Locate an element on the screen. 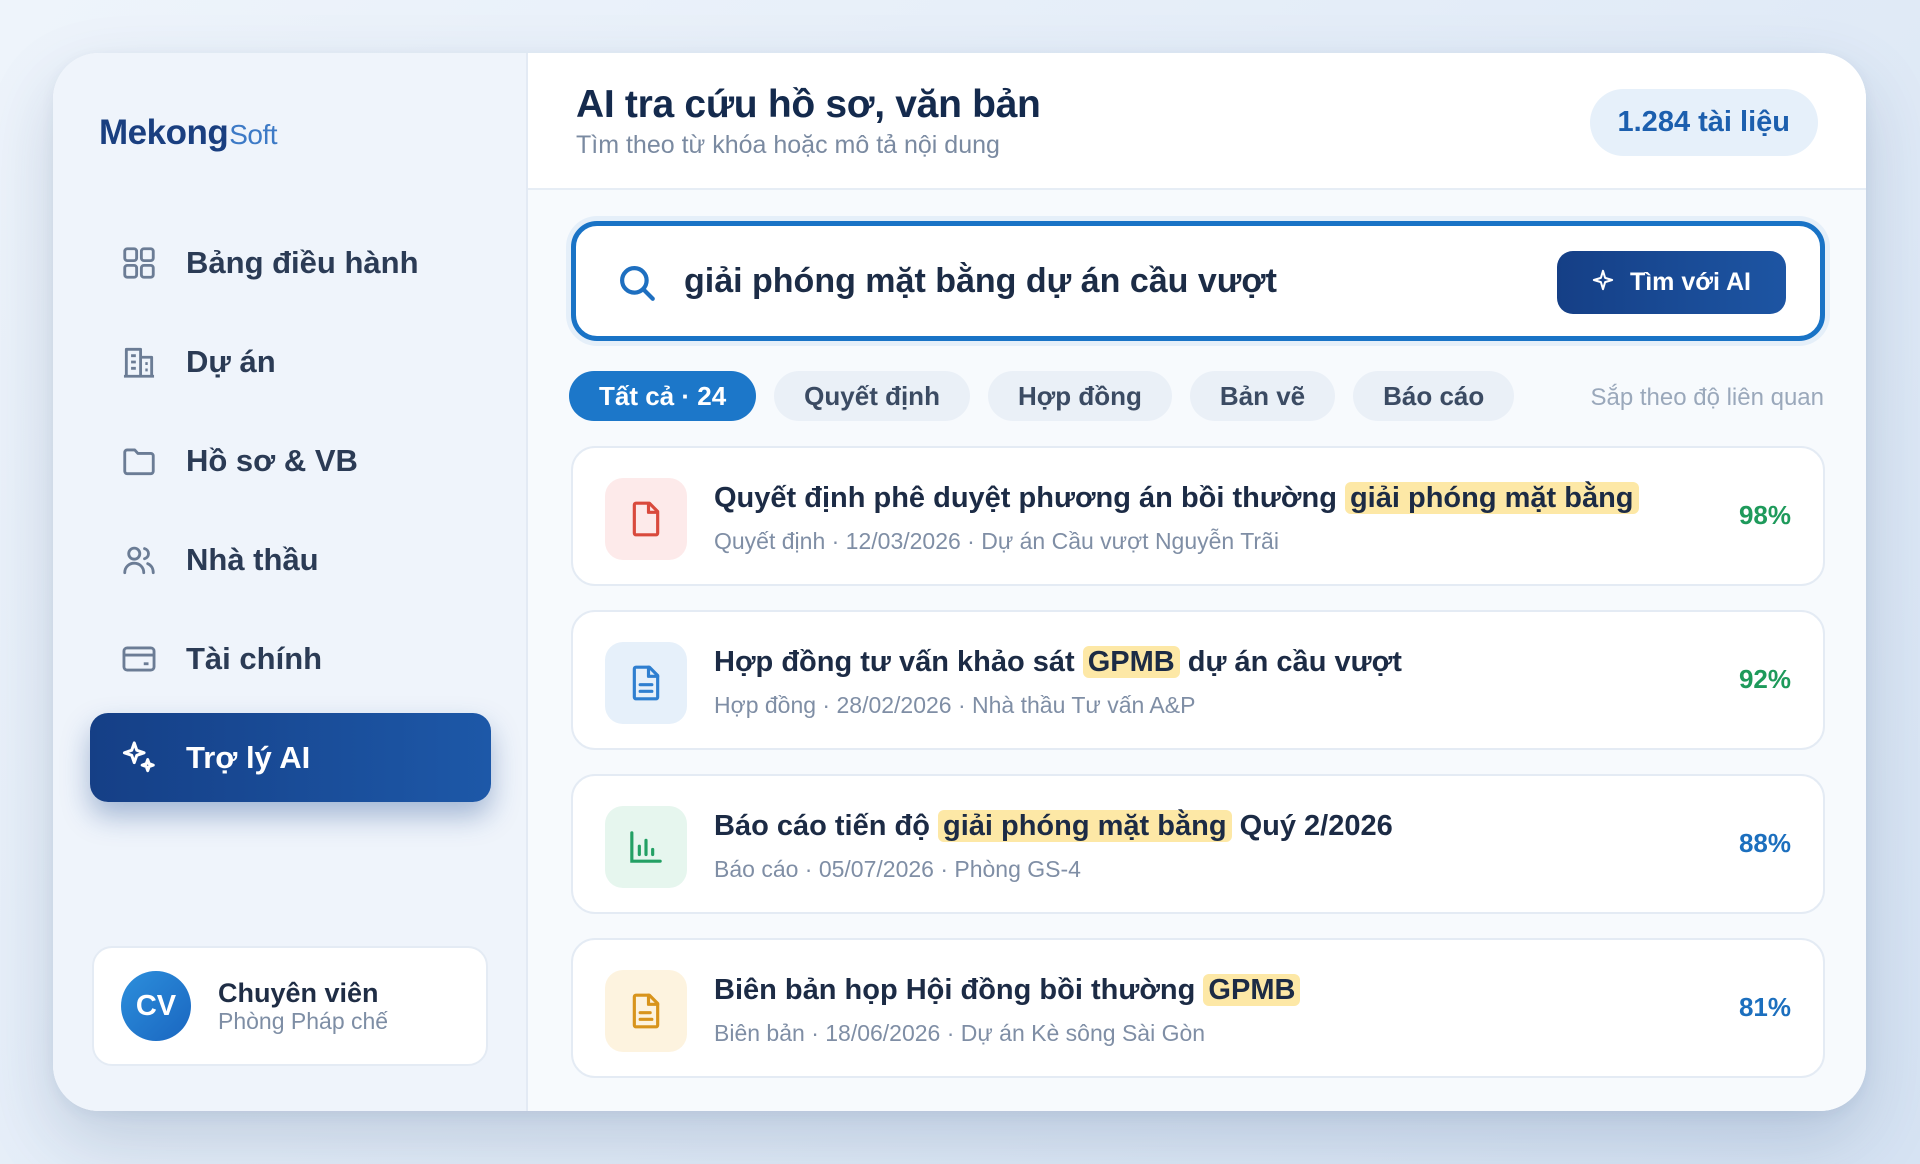  filter-chip-contract: Hợp đồng is located at coordinates (1079, 396).